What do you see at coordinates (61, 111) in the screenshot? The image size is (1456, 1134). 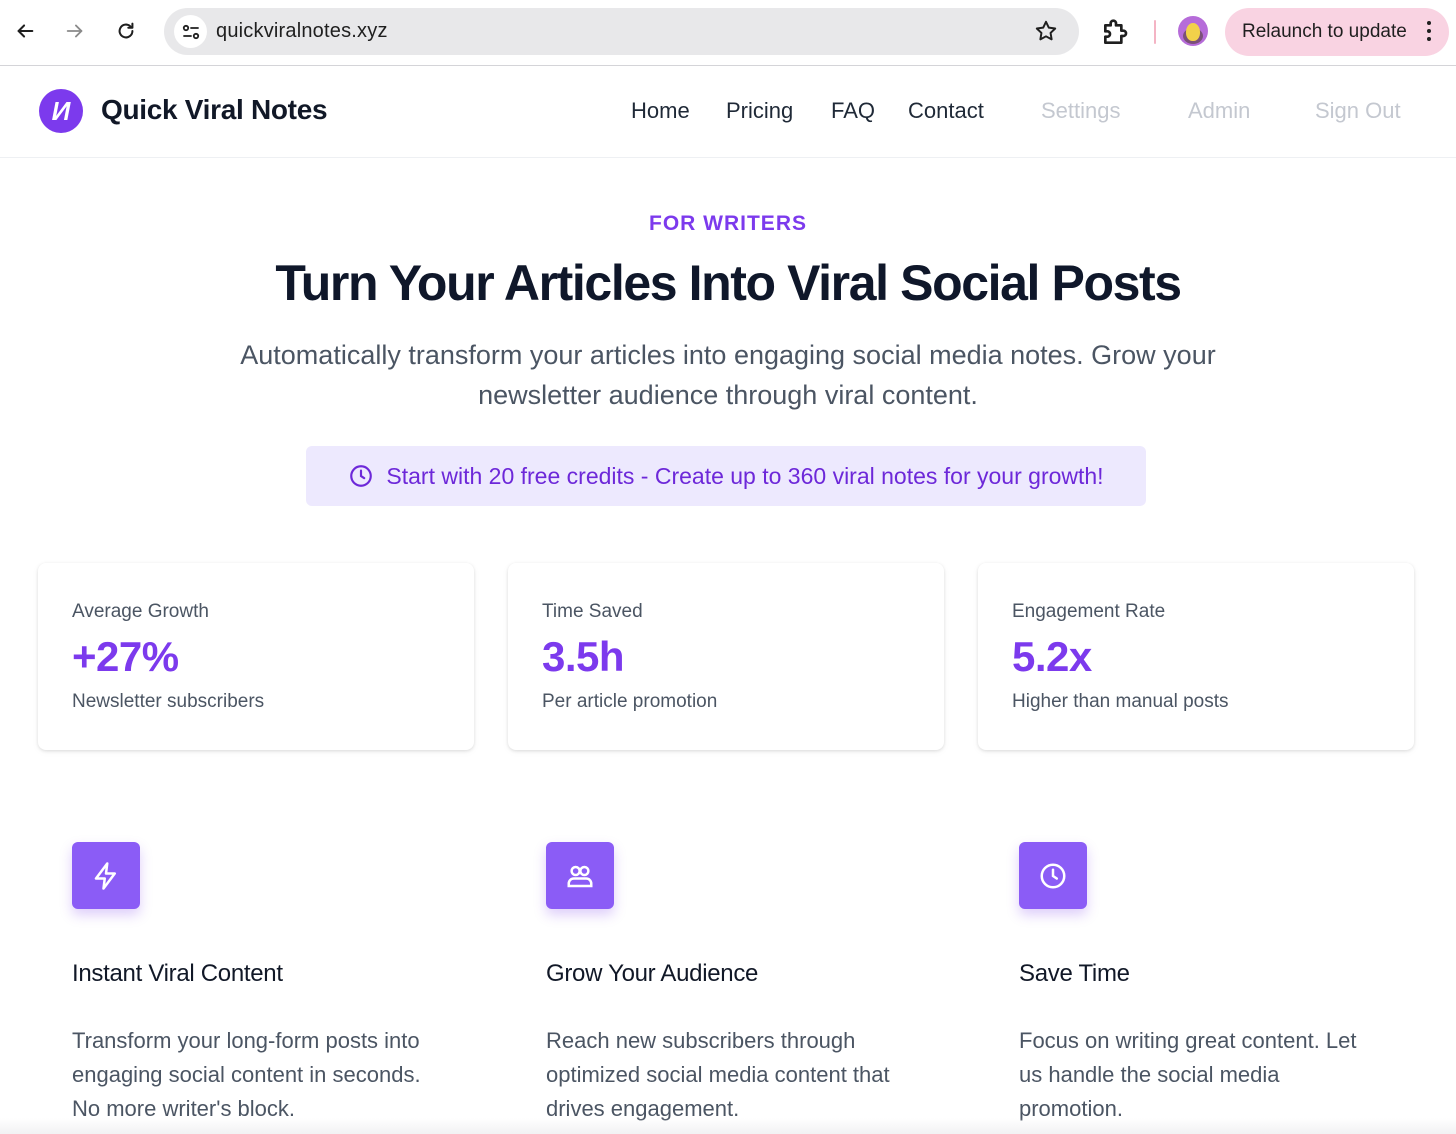 I see `logo-icon: И` at bounding box center [61, 111].